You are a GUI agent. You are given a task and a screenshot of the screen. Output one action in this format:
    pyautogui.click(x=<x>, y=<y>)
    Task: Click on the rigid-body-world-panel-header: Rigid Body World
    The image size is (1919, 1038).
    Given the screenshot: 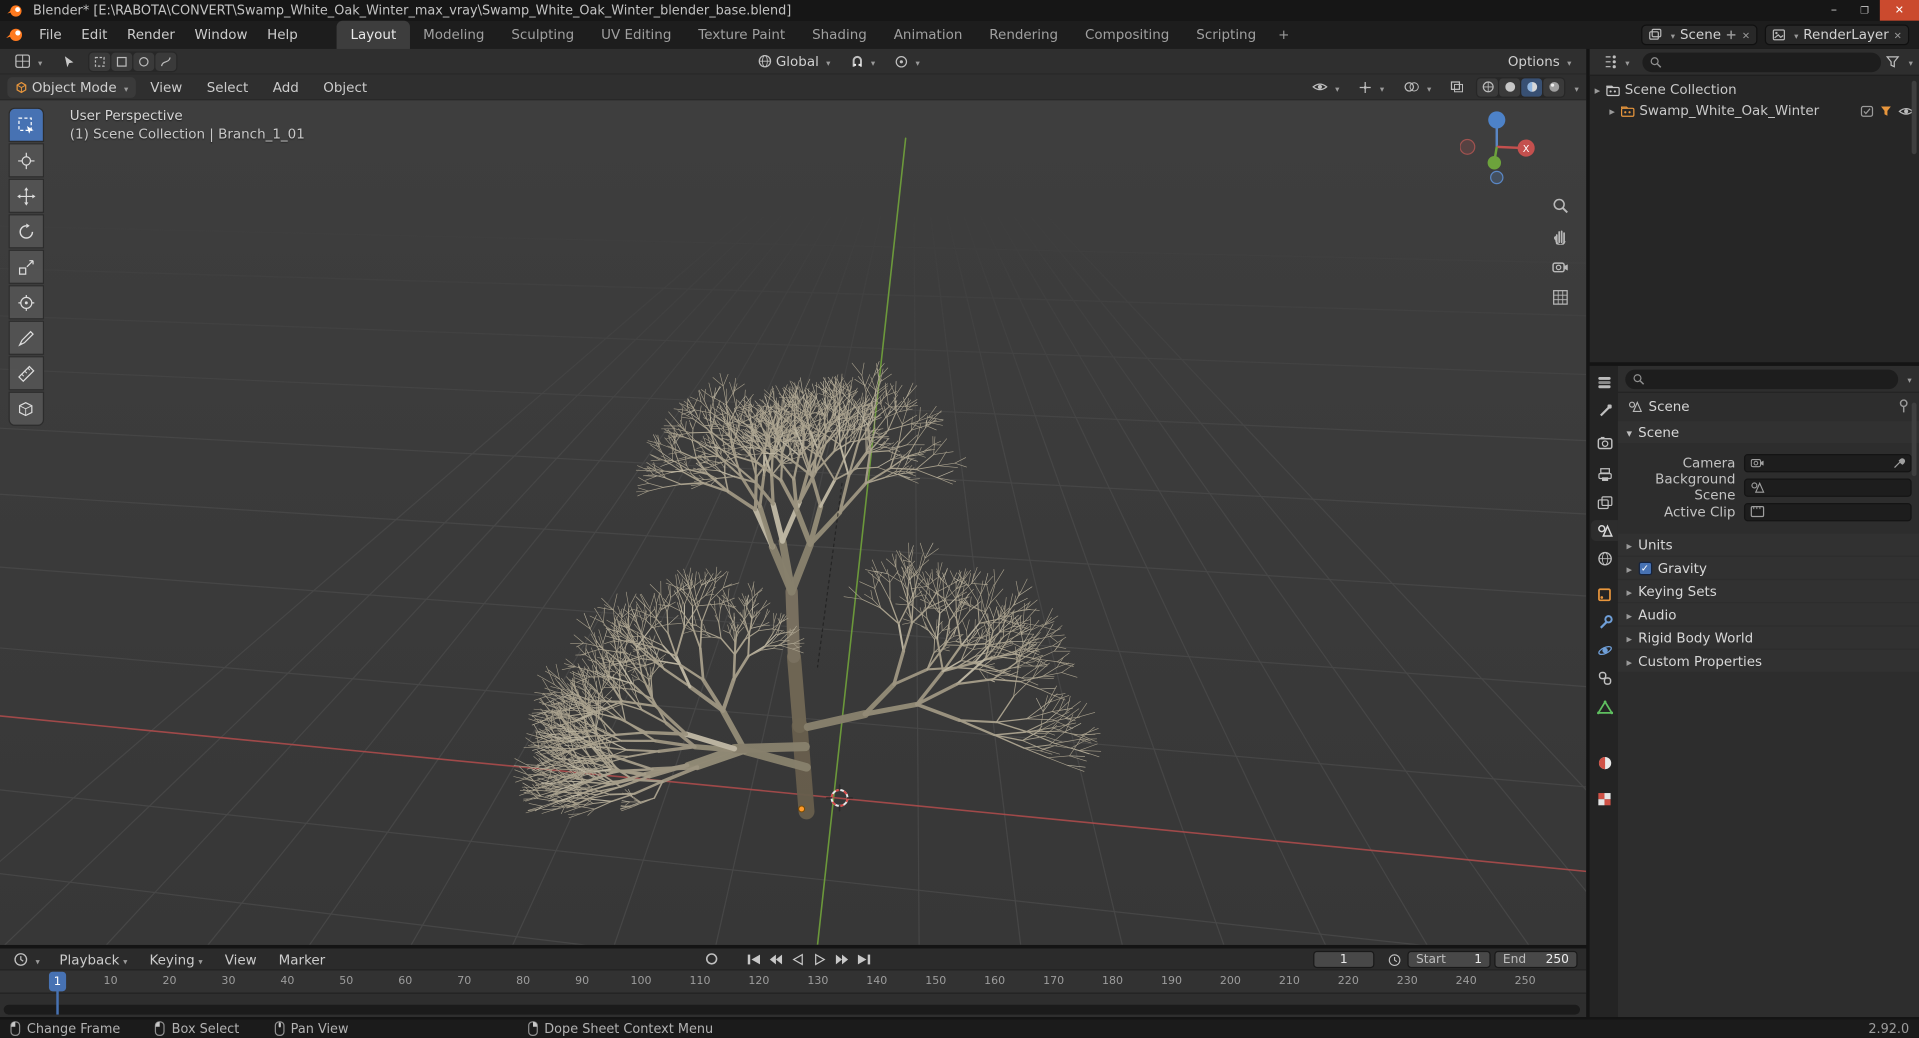 What is the action you would take?
    pyautogui.click(x=1768, y=637)
    